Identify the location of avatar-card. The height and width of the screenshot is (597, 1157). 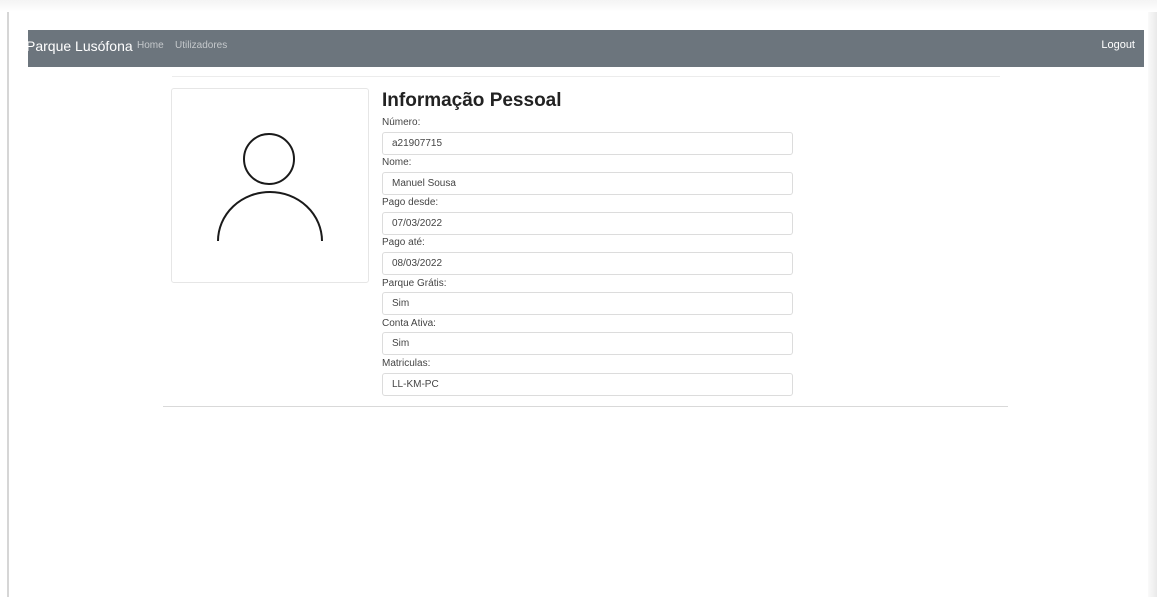
(270, 185).